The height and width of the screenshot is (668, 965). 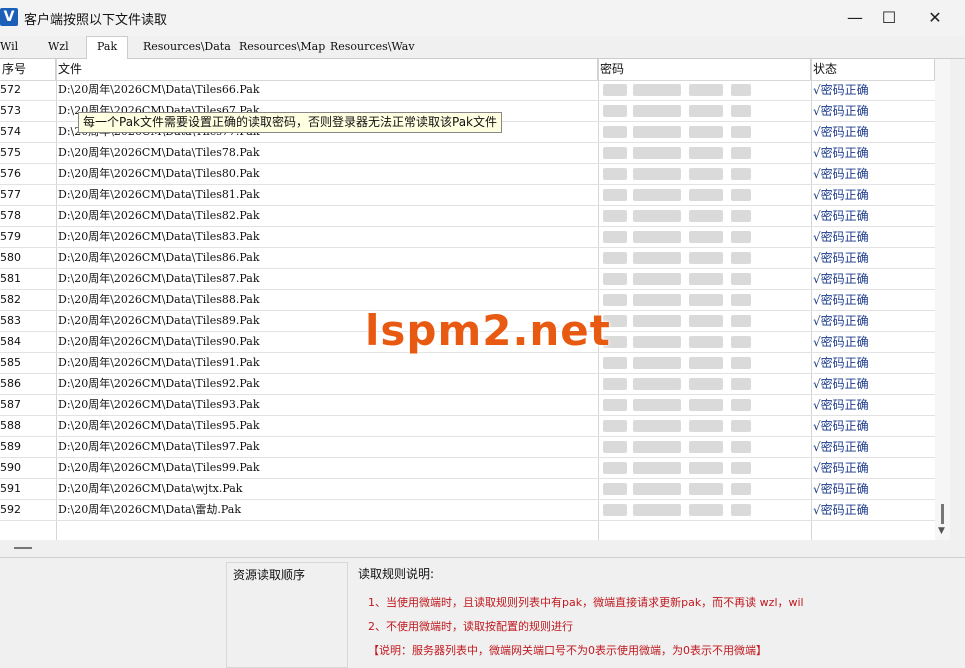 I want to click on row-file-path: D:\20周年\2026CM\Data\Tiles81.Pak, so click(x=159, y=194).